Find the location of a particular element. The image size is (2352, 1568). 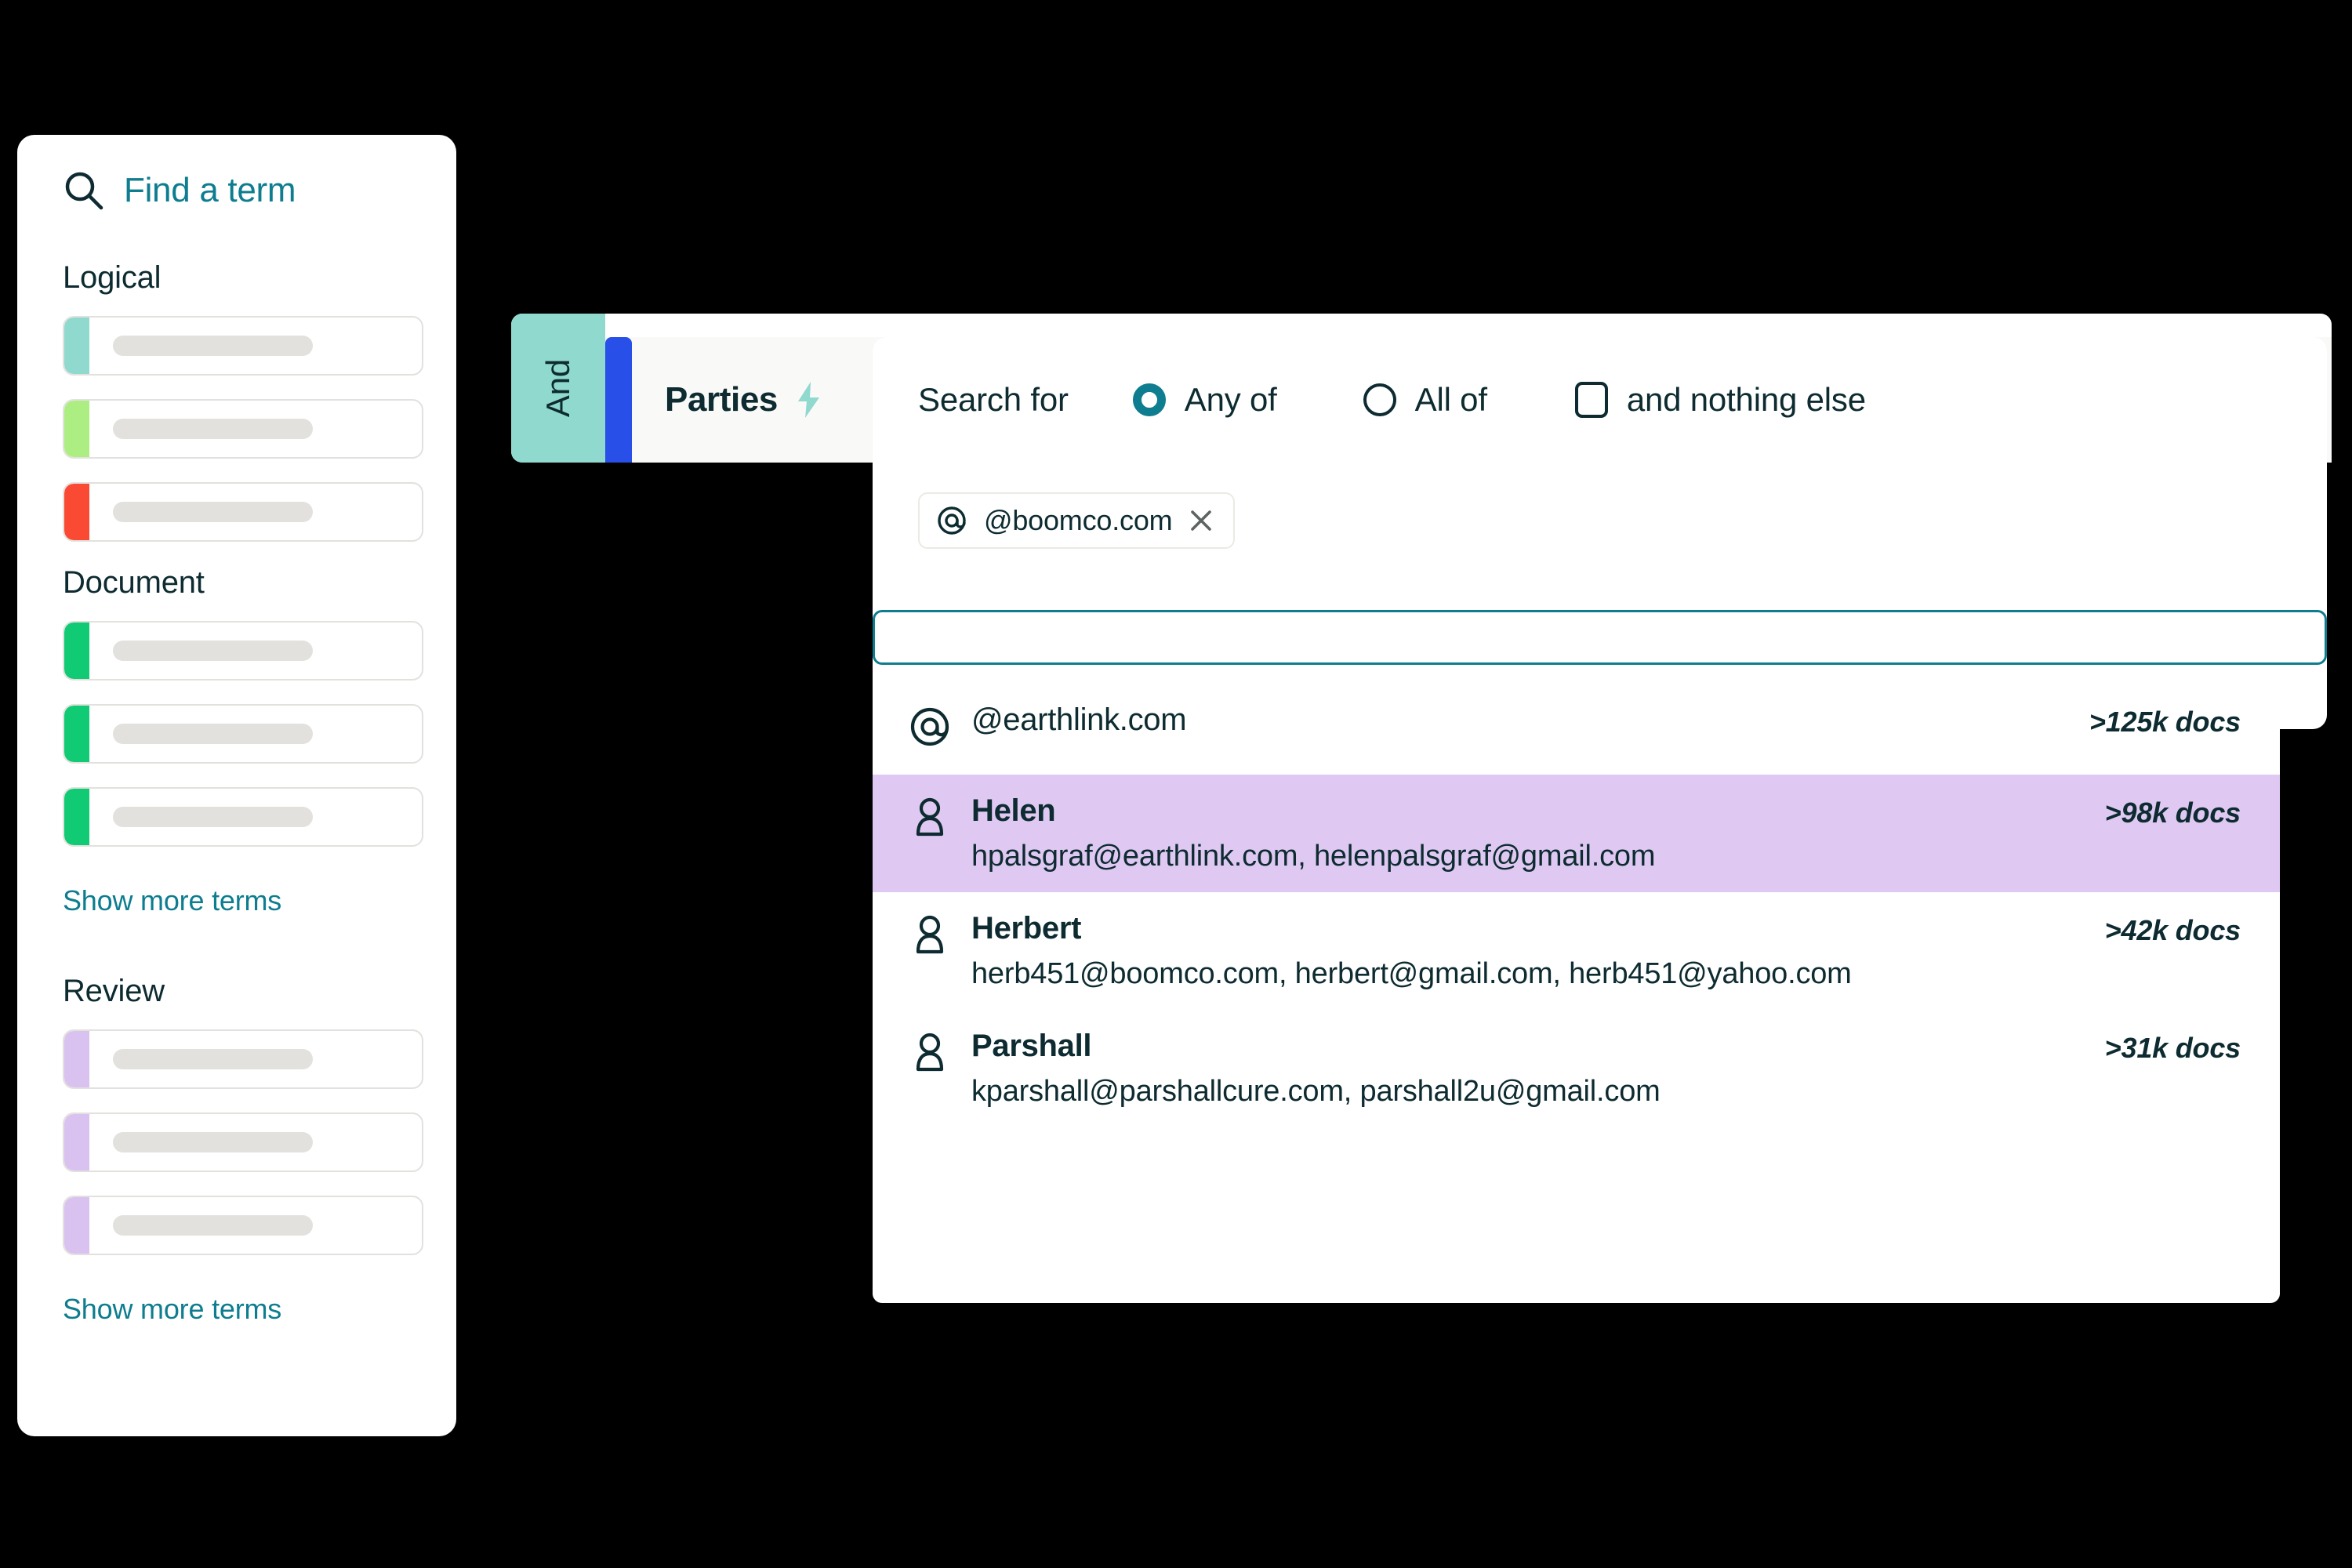

boolean-operator-tab: And is located at coordinates (558, 388).